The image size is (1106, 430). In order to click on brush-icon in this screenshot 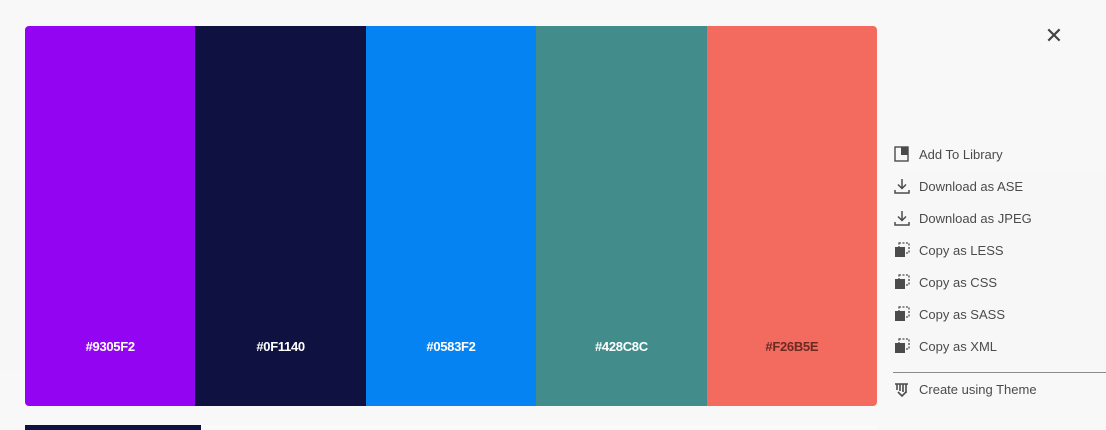, I will do `click(902, 389)`.